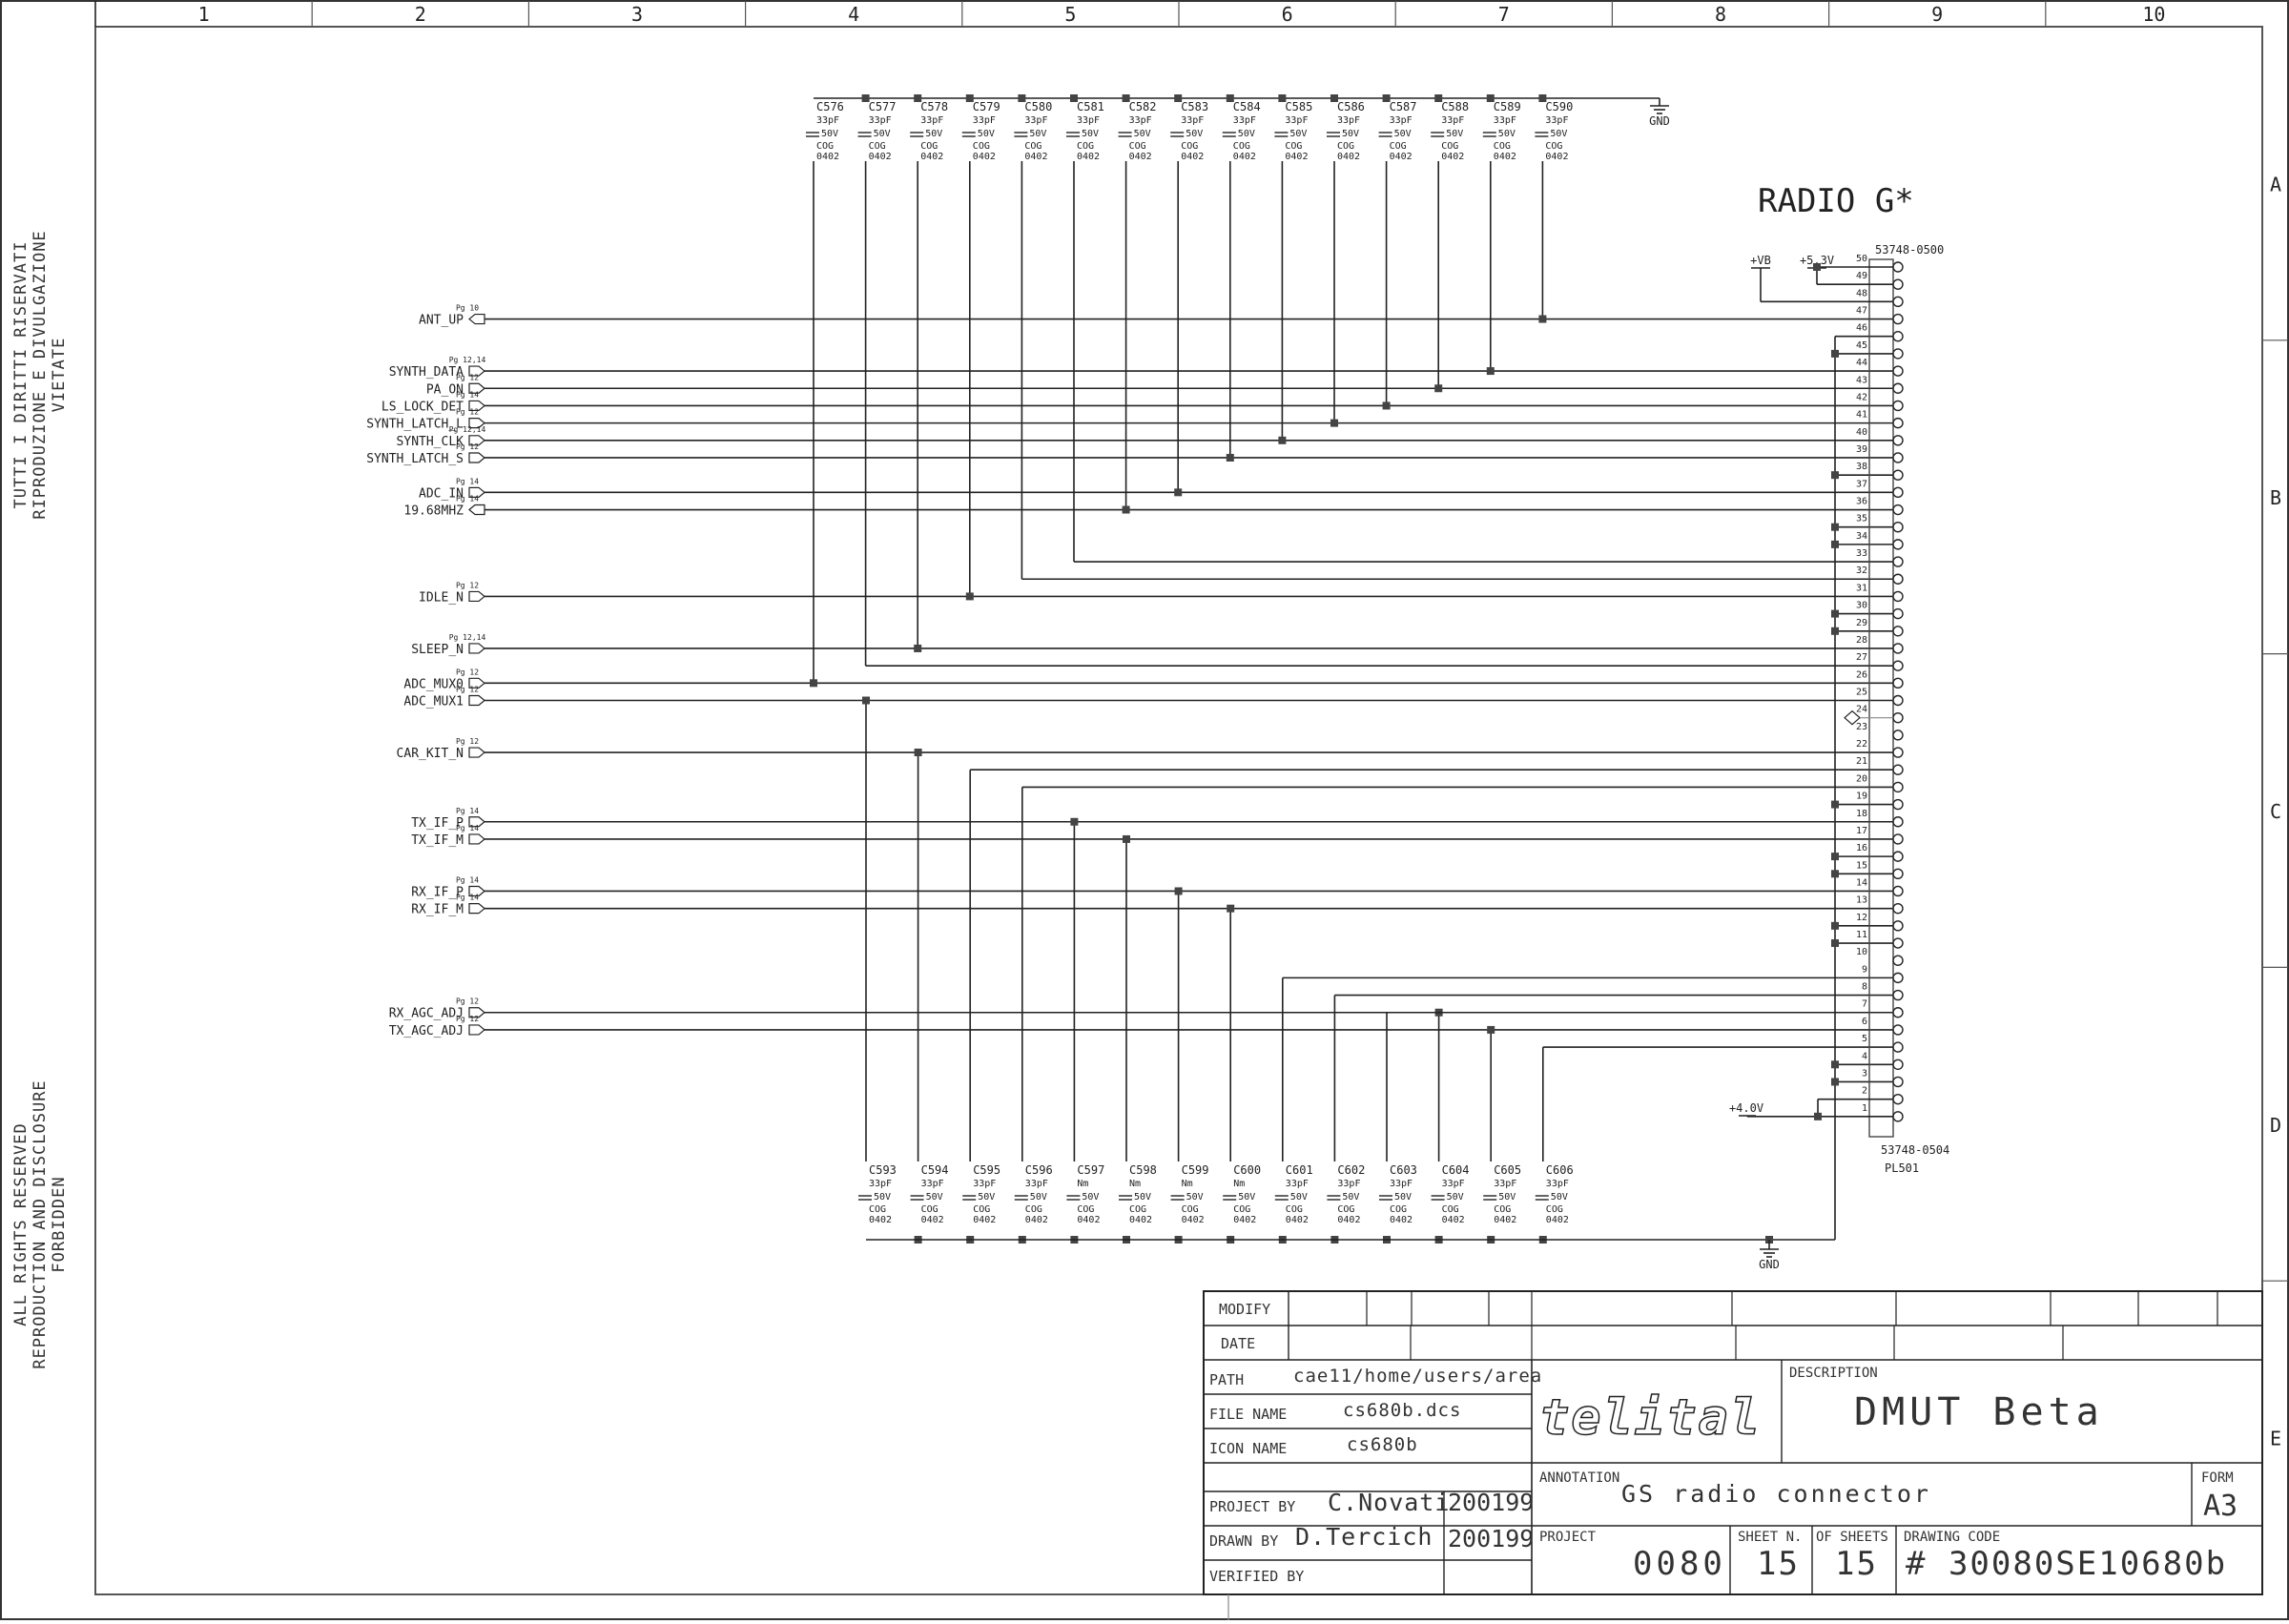  What do you see at coordinates (1937, 14) in the screenshot?
I see `column-label: 9` at bounding box center [1937, 14].